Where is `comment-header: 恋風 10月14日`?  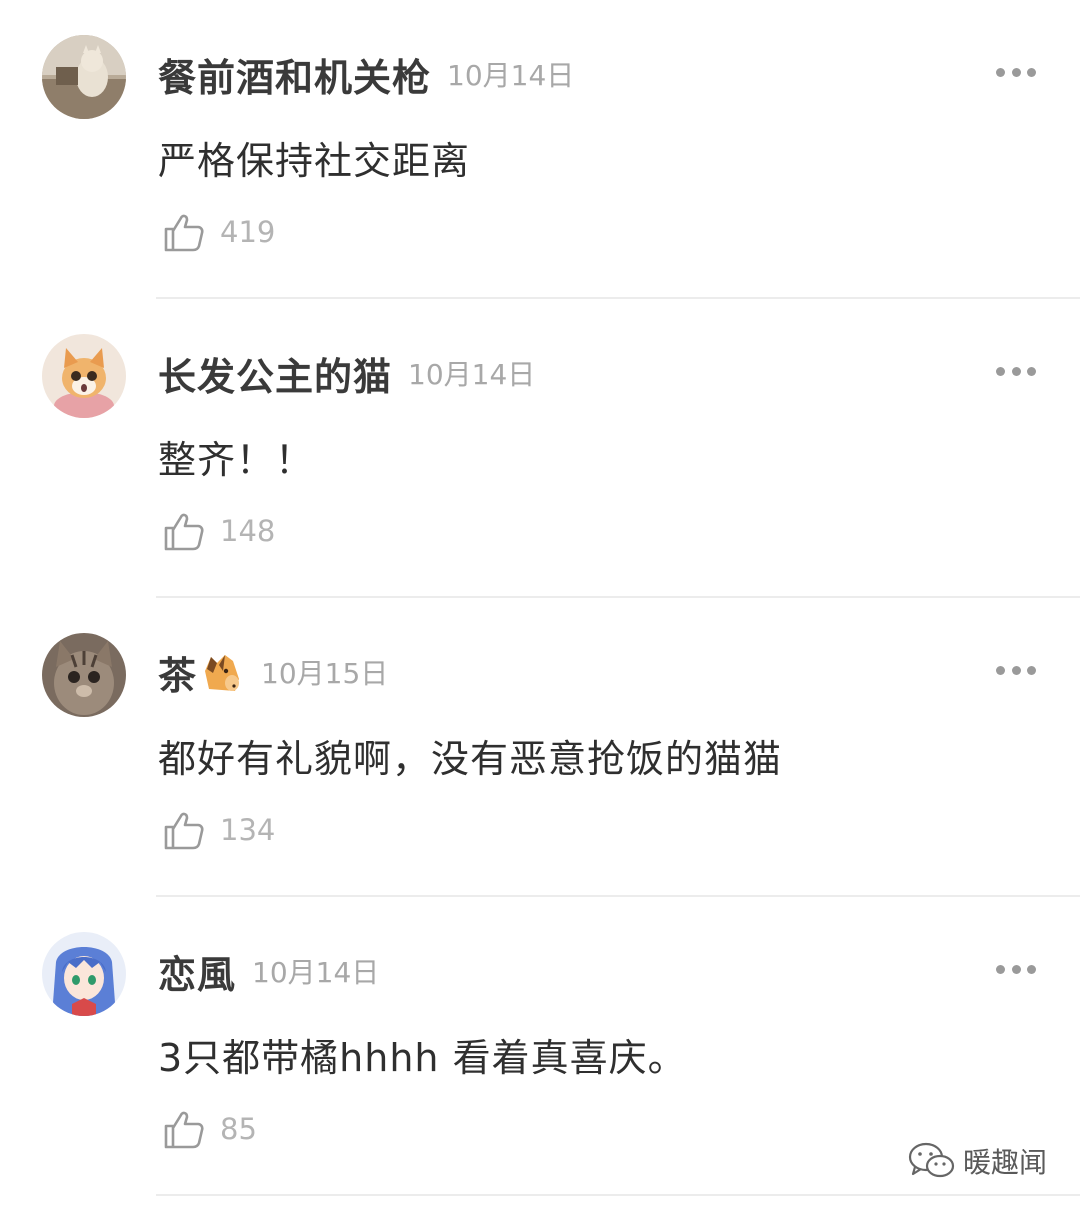 comment-header: 恋風 10月14日 is located at coordinates (268, 971).